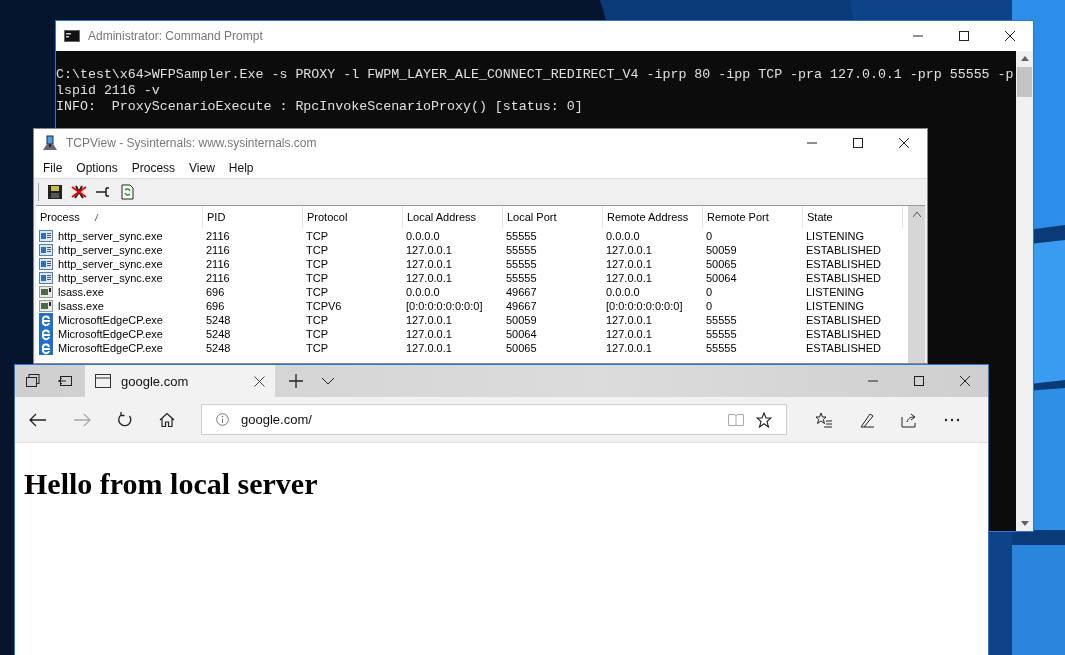  Describe the element at coordinates (55, 192) in the screenshot. I see `save-icon` at that location.